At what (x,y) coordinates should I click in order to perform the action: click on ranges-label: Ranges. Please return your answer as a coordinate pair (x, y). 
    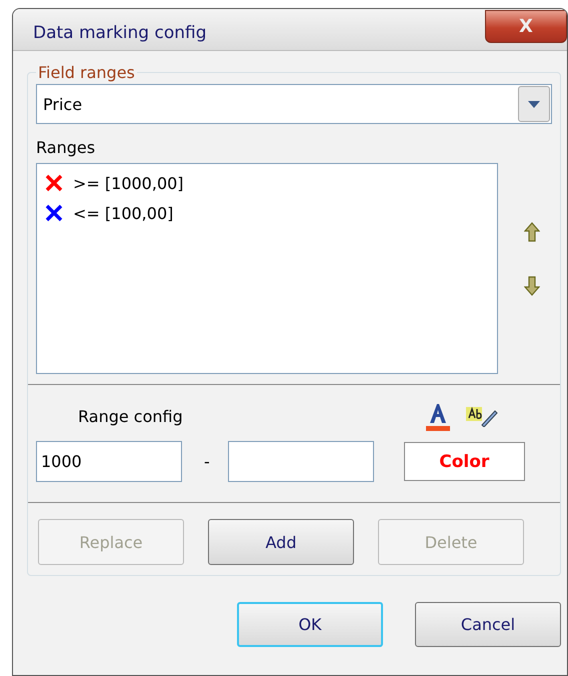
    Looking at the image, I should click on (66, 147).